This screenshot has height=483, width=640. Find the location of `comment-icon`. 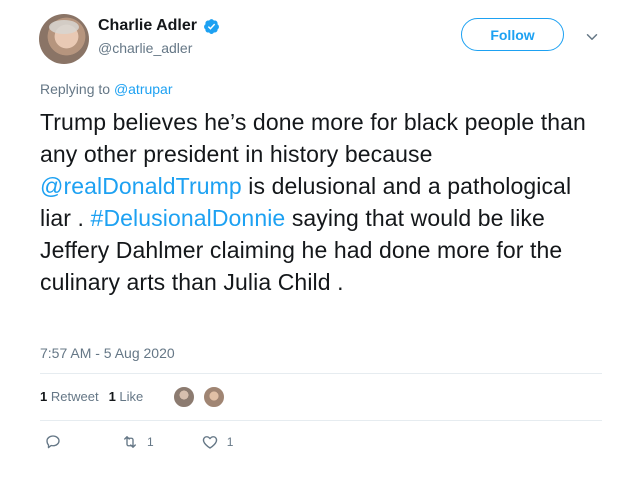

comment-icon is located at coordinates (53, 442).